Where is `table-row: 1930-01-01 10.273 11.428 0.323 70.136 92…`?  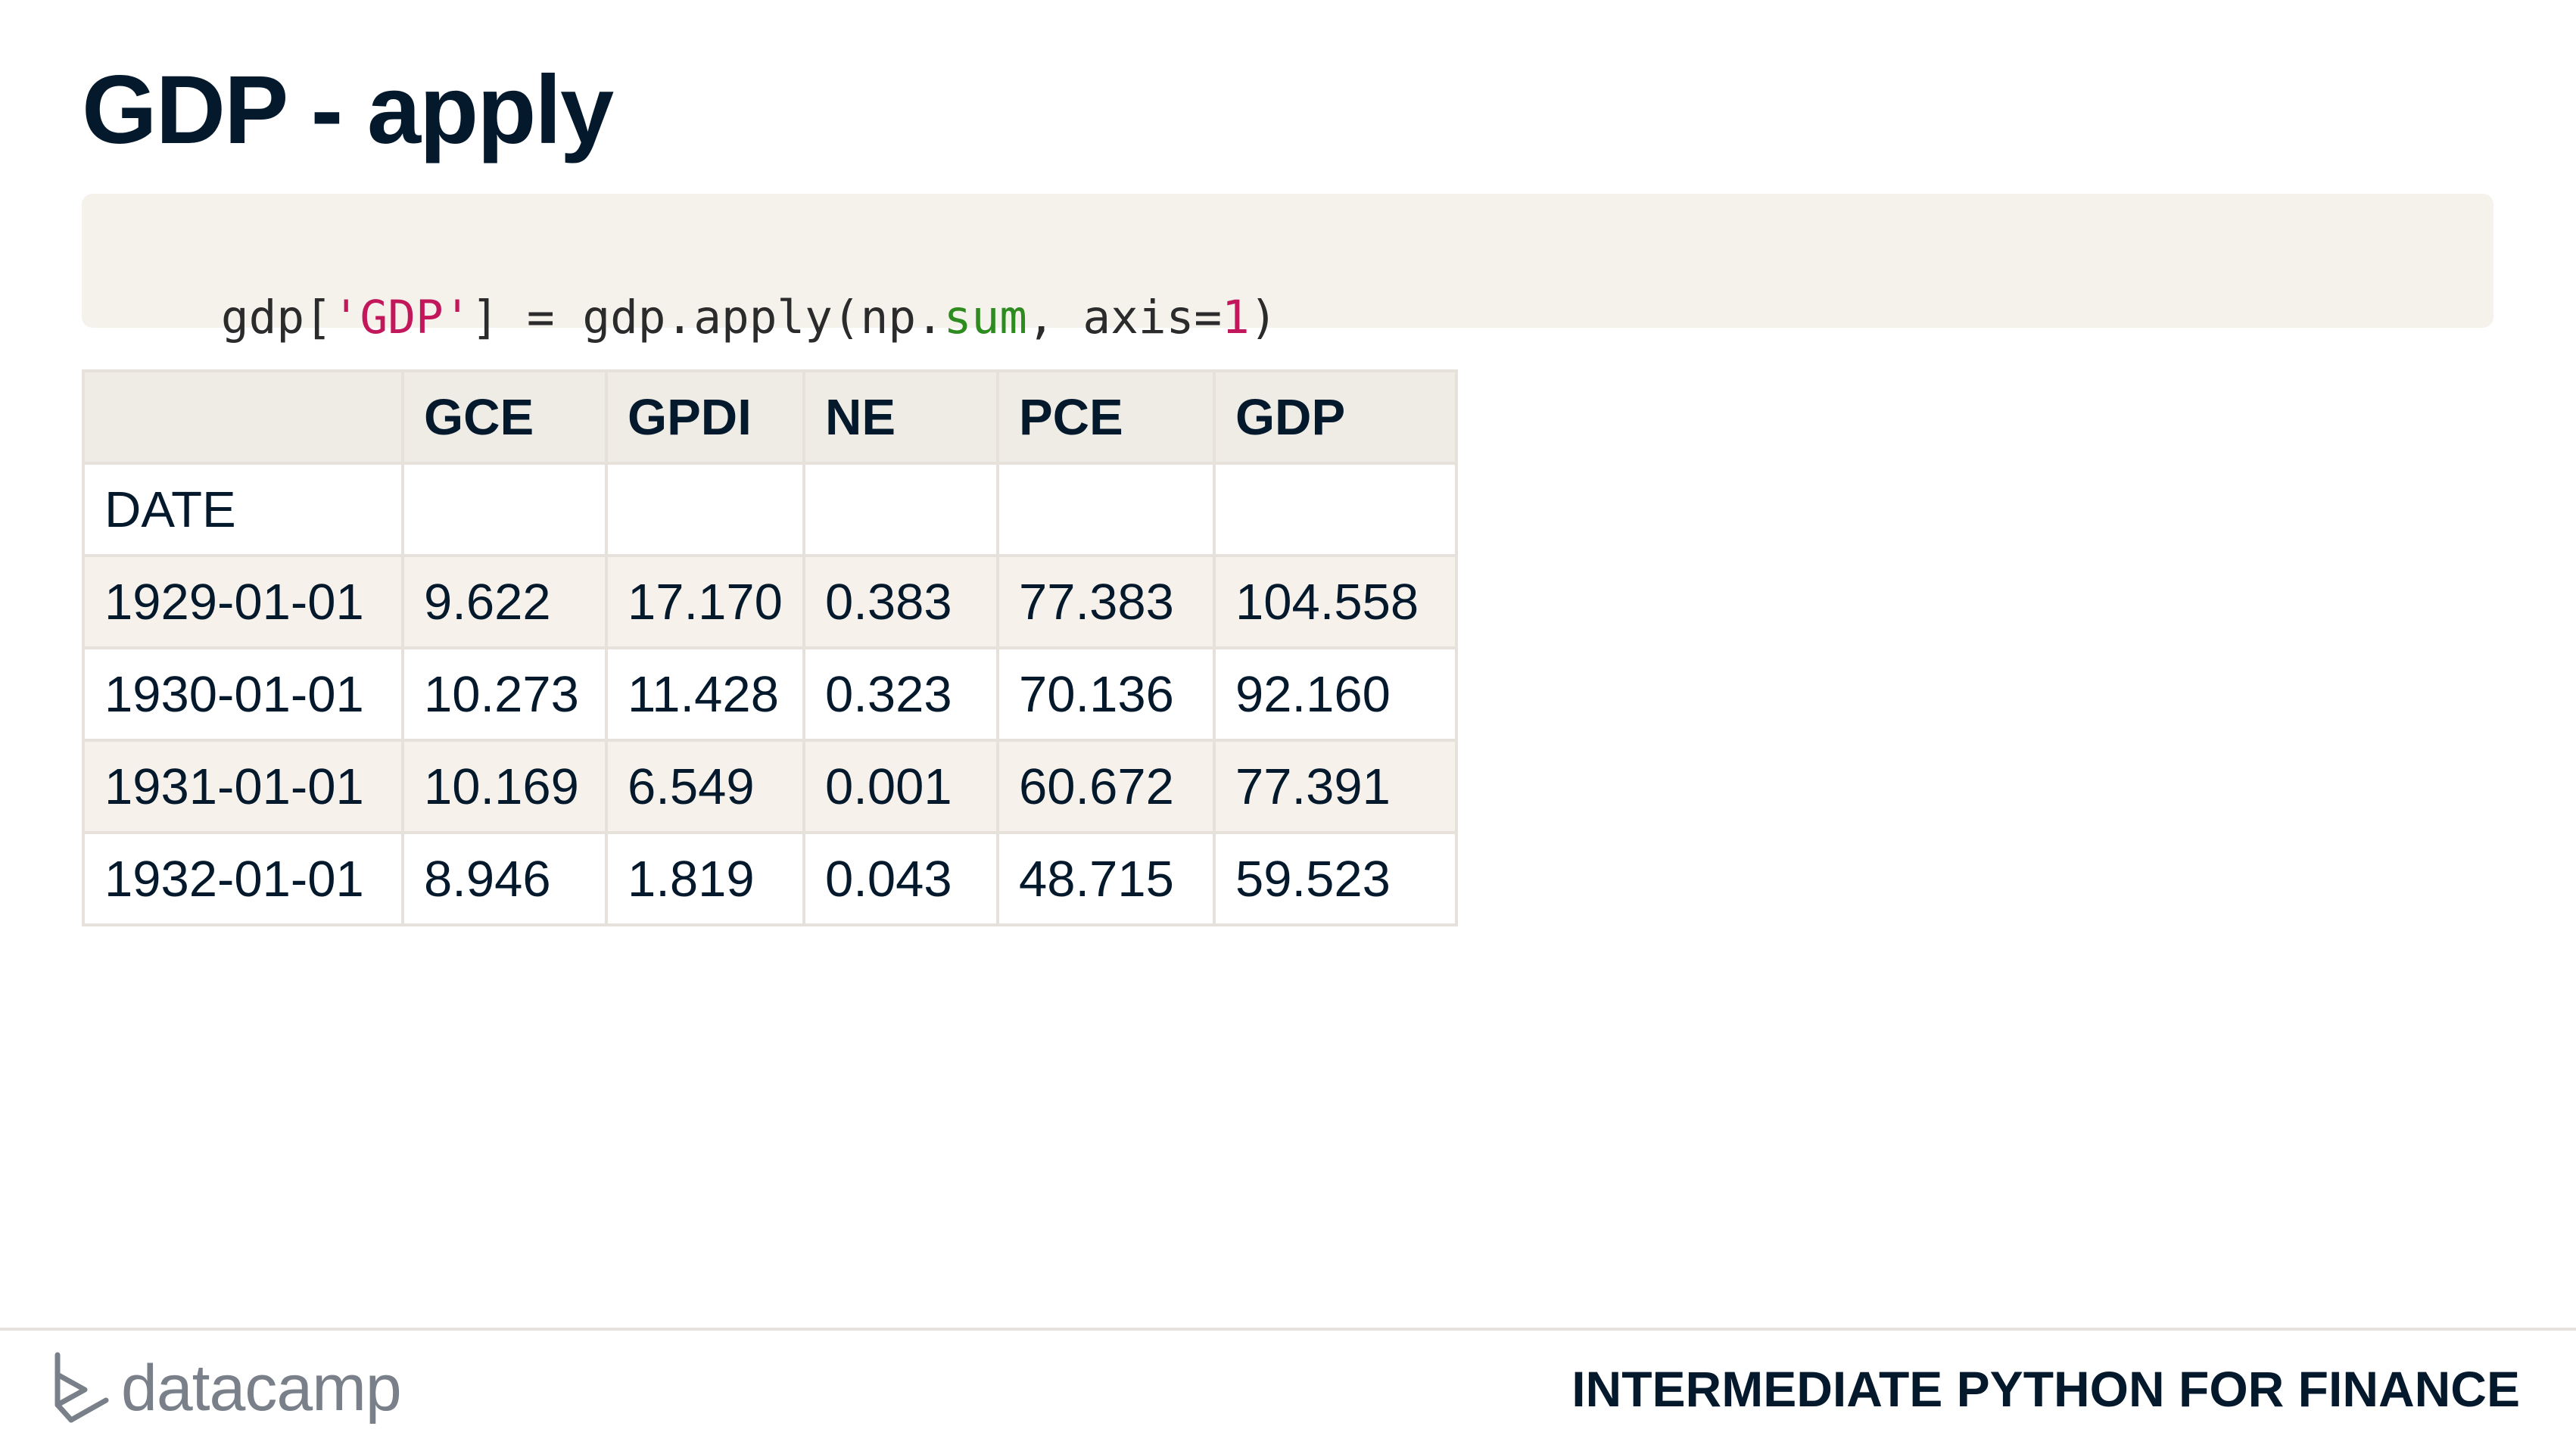
table-row: 1930-01-01 10.273 11.428 0.323 70.136 92… is located at coordinates (770, 694).